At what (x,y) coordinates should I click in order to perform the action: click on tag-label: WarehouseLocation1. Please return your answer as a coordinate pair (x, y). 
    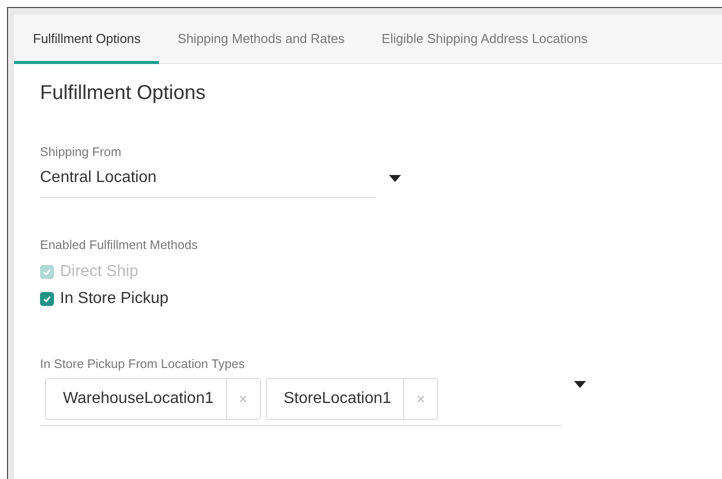
    Looking at the image, I should click on (138, 399).